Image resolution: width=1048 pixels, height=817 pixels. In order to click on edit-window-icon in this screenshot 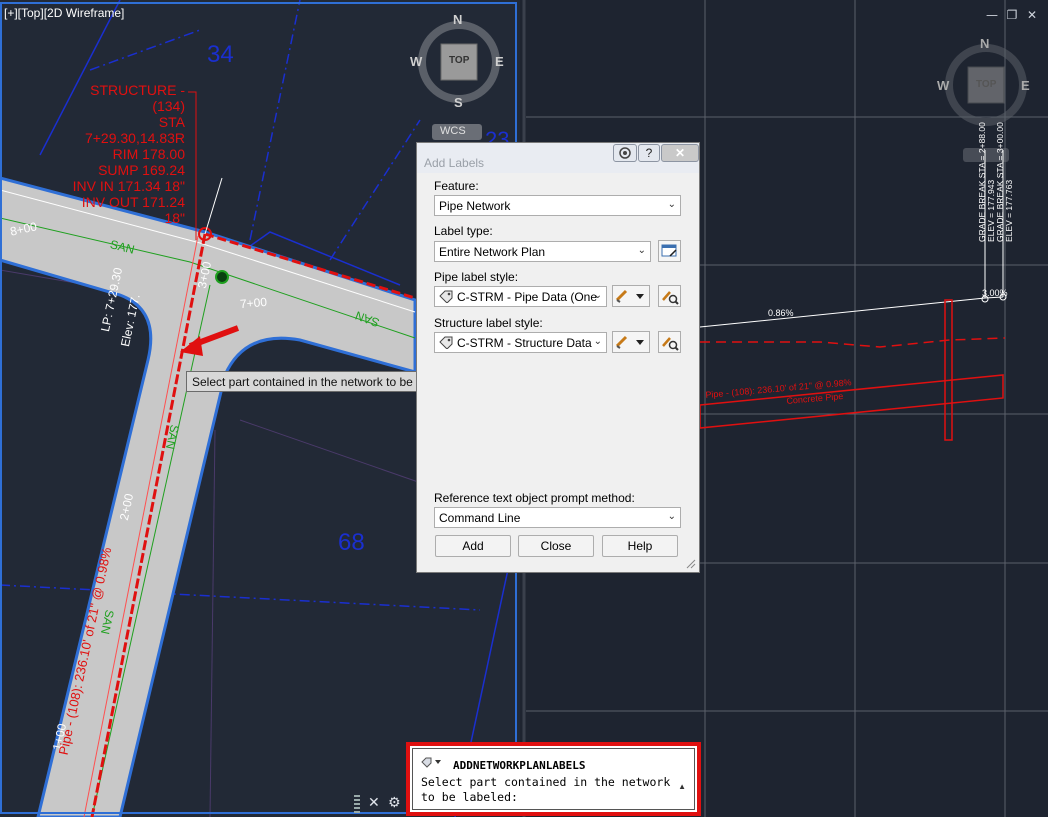, I will do `click(669, 250)`.